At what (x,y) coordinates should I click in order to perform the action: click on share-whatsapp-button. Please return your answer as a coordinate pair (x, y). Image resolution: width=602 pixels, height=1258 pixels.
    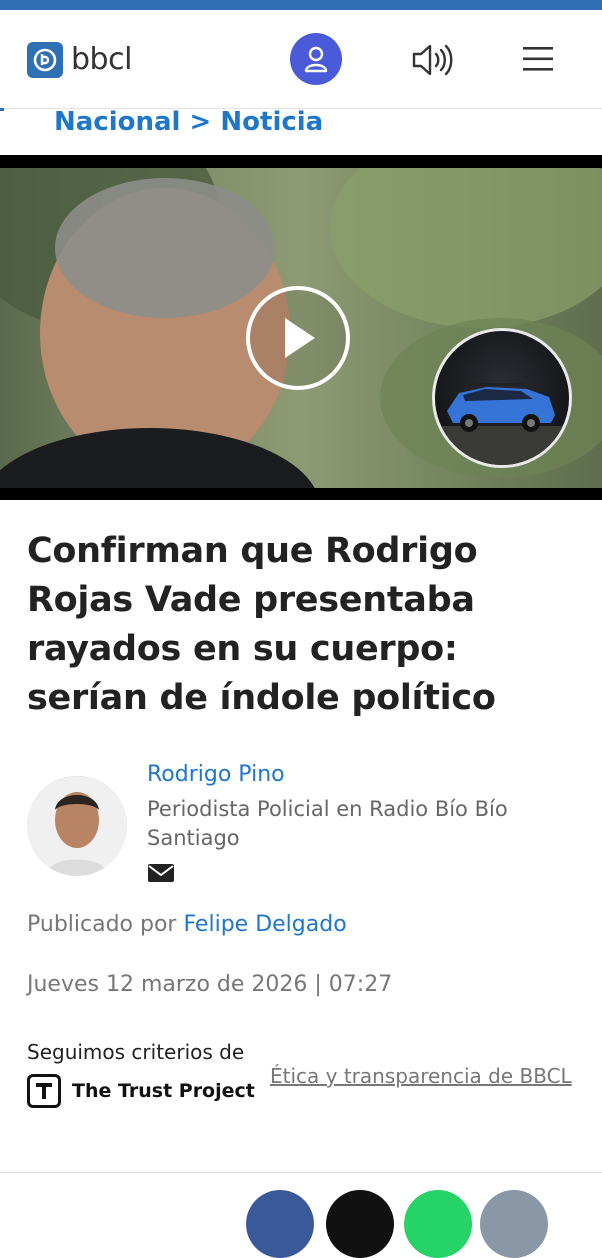
    Looking at the image, I should click on (438, 1224).